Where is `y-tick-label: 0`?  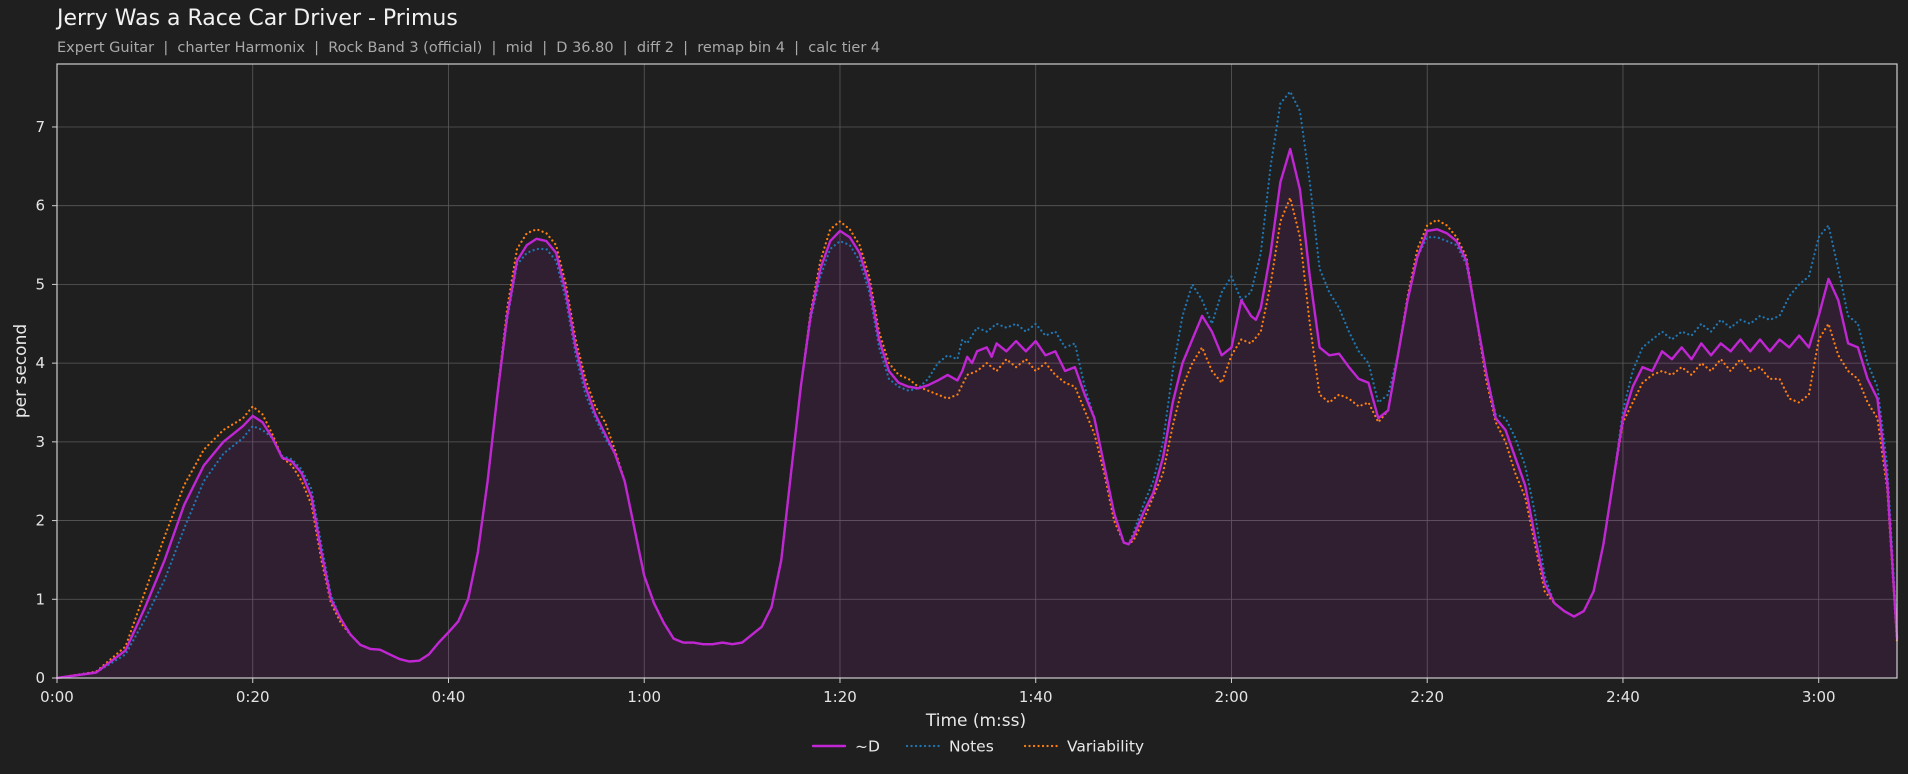
y-tick-label: 0 is located at coordinates (40, 678).